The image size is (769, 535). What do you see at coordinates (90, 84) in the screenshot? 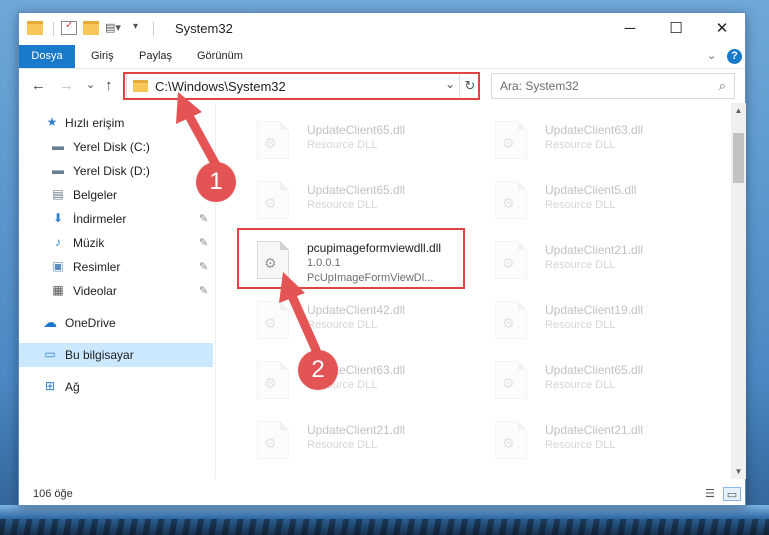
I see `recent-locations-button: ⌄` at bounding box center [90, 84].